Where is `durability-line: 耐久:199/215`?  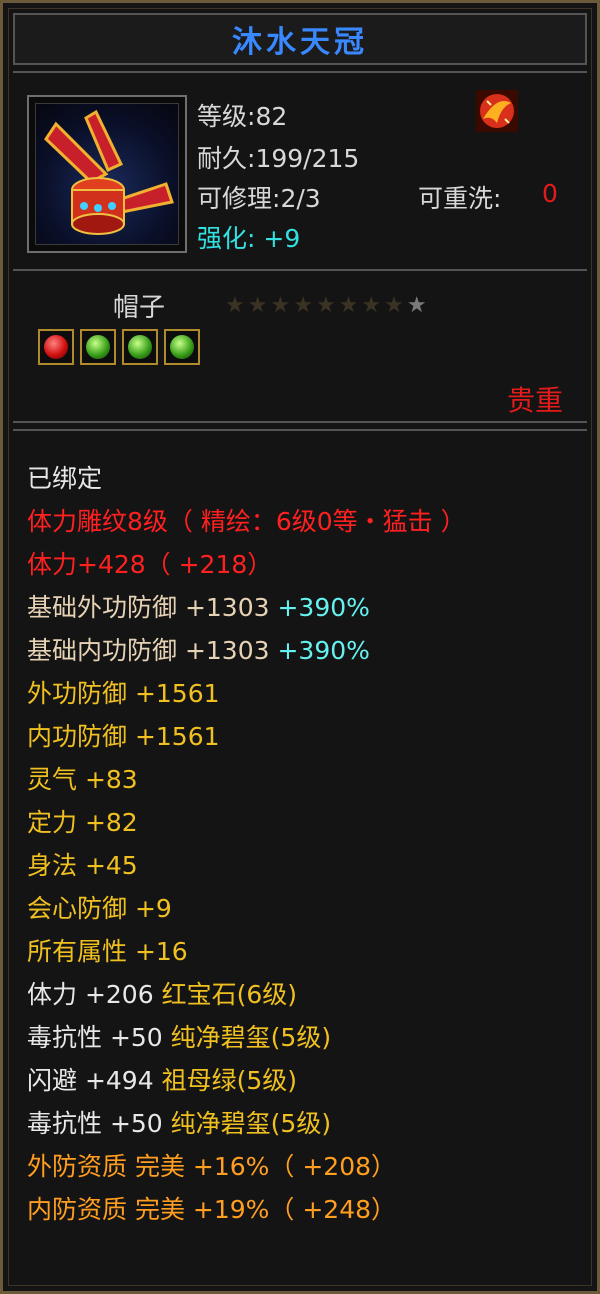
durability-line: 耐久:199/215 is located at coordinates (278, 157).